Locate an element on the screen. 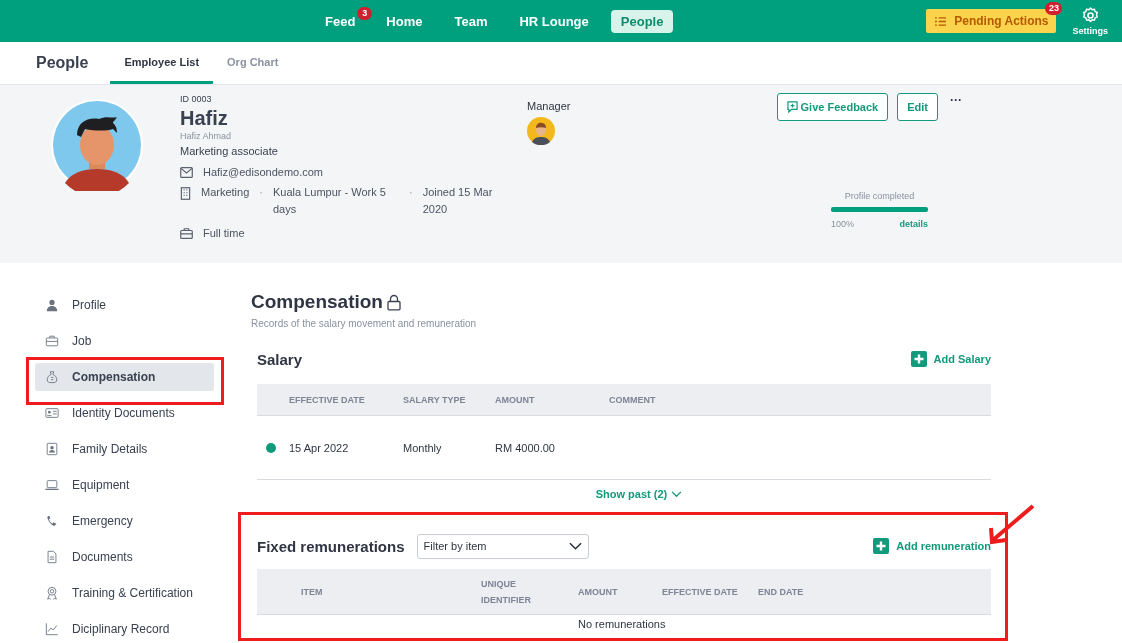 The width and height of the screenshot is (1122, 643). moneybag-icon is located at coordinates (52, 377).